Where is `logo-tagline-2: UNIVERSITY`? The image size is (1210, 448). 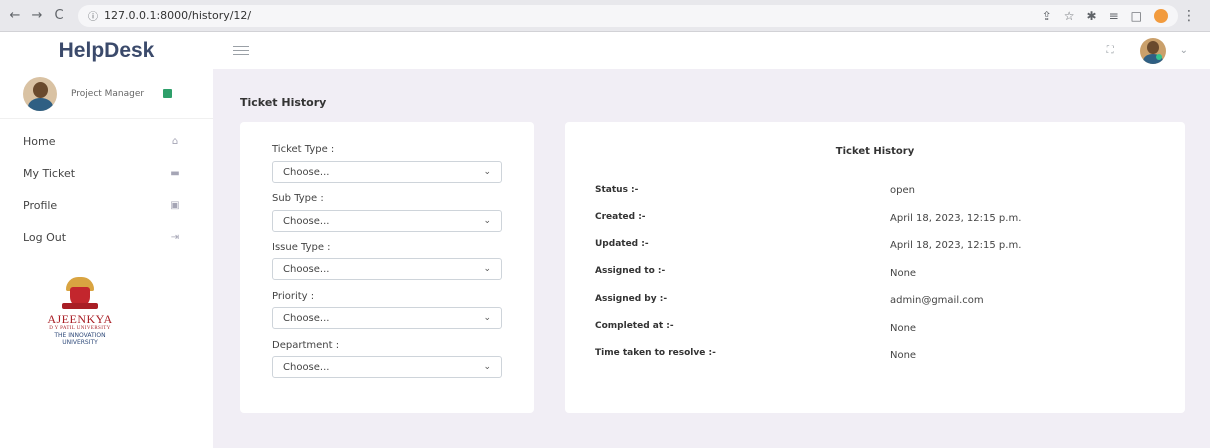 logo-tagline-2: UNIVERSITY is located at coordinates (80, 342).